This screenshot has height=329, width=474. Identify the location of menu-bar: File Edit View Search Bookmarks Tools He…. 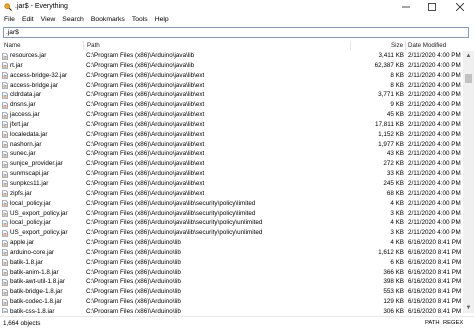
(237, 20).